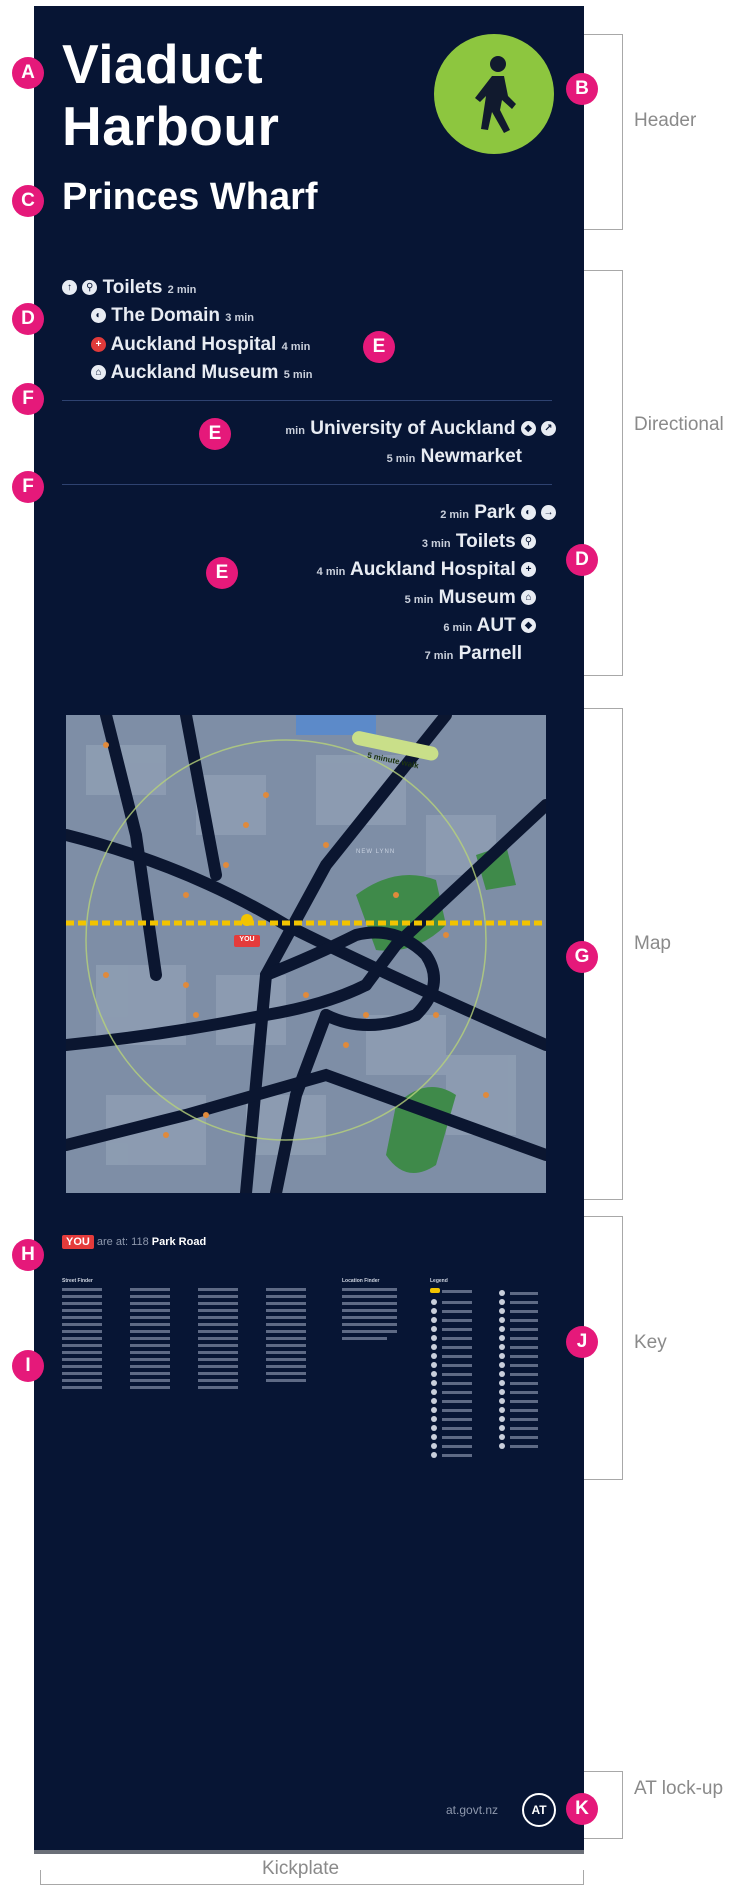  Describe the element at coordinates (28, 487) in the screenshot. I see `badge-f-bottom: F` at that location.